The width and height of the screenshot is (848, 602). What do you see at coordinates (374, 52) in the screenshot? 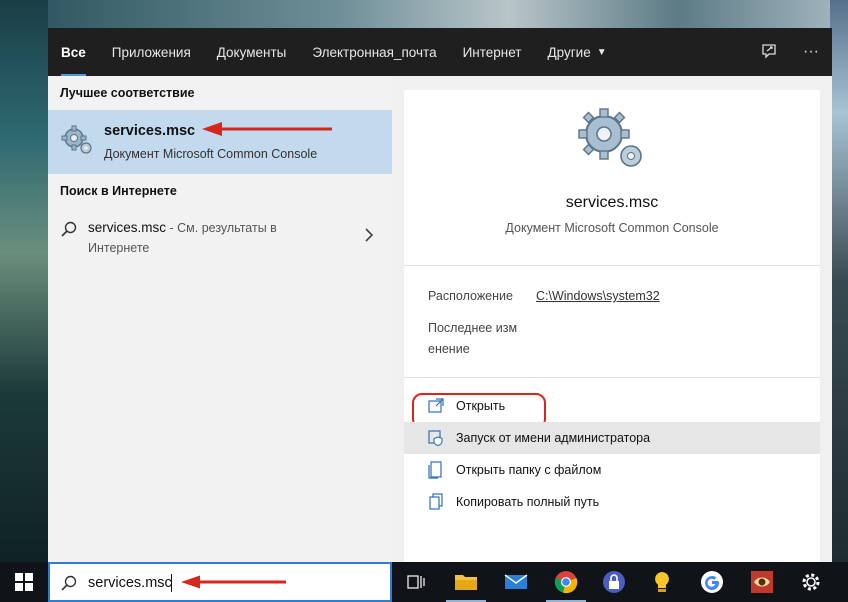
I see `tab-email: Электронная_почта` at bounding box center [374, 52].